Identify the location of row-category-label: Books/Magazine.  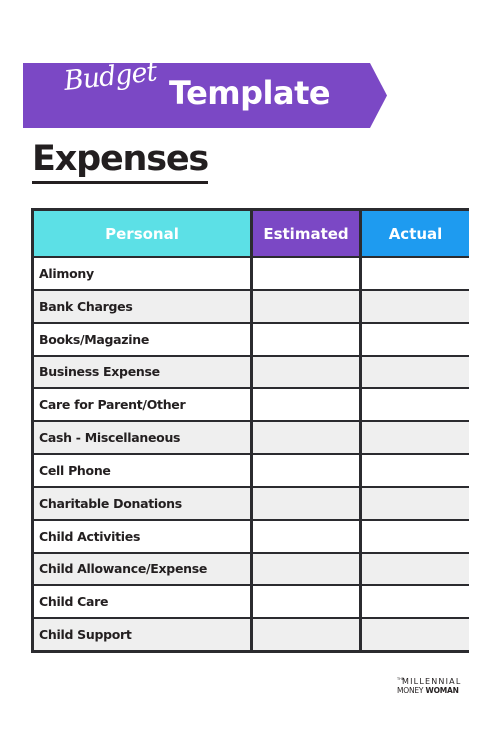
(142, 339).